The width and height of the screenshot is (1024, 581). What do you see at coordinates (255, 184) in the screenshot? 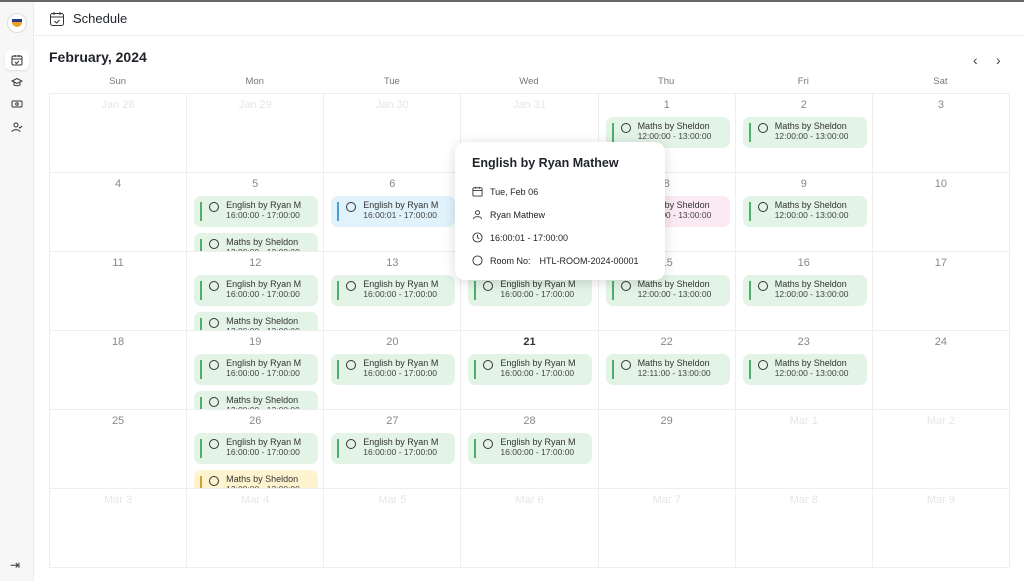
I see `day-number: 5` at bounding box center [255, 184].